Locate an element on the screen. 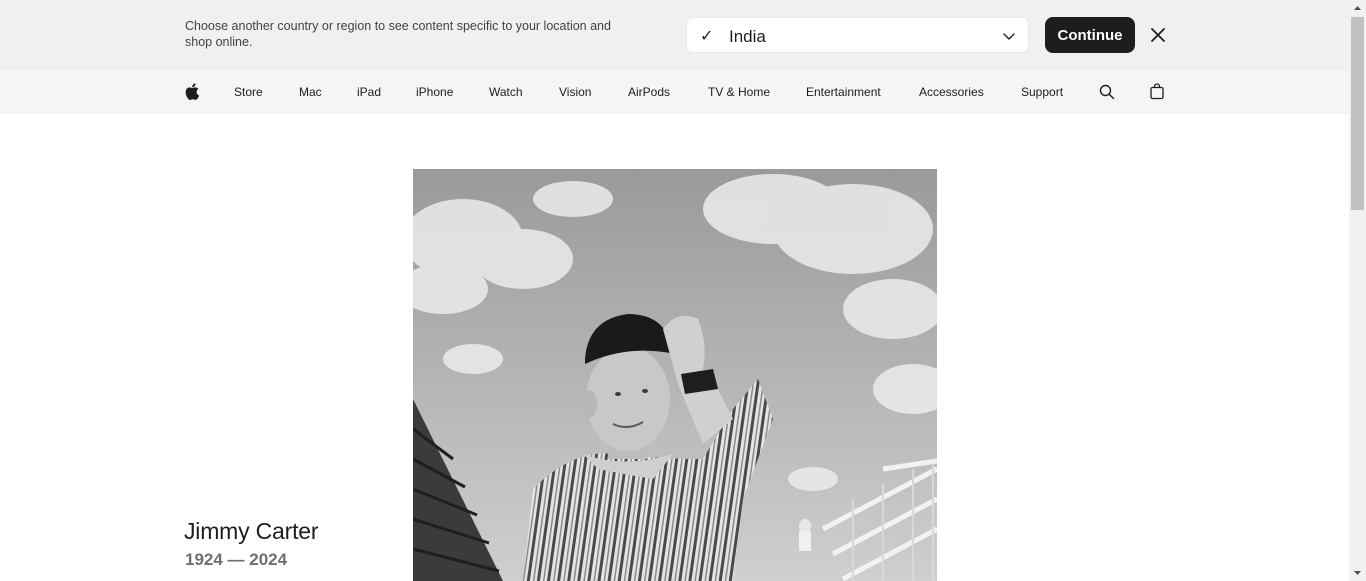 The image size is (1366, 581). search-icon is located at coordinates (1107, 92).